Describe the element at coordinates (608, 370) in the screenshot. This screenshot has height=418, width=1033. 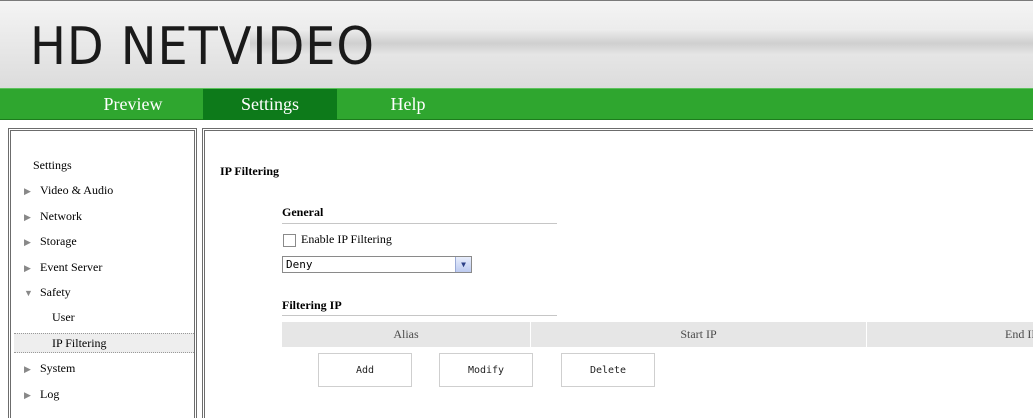
I see `delete-button: Delete` at that location.